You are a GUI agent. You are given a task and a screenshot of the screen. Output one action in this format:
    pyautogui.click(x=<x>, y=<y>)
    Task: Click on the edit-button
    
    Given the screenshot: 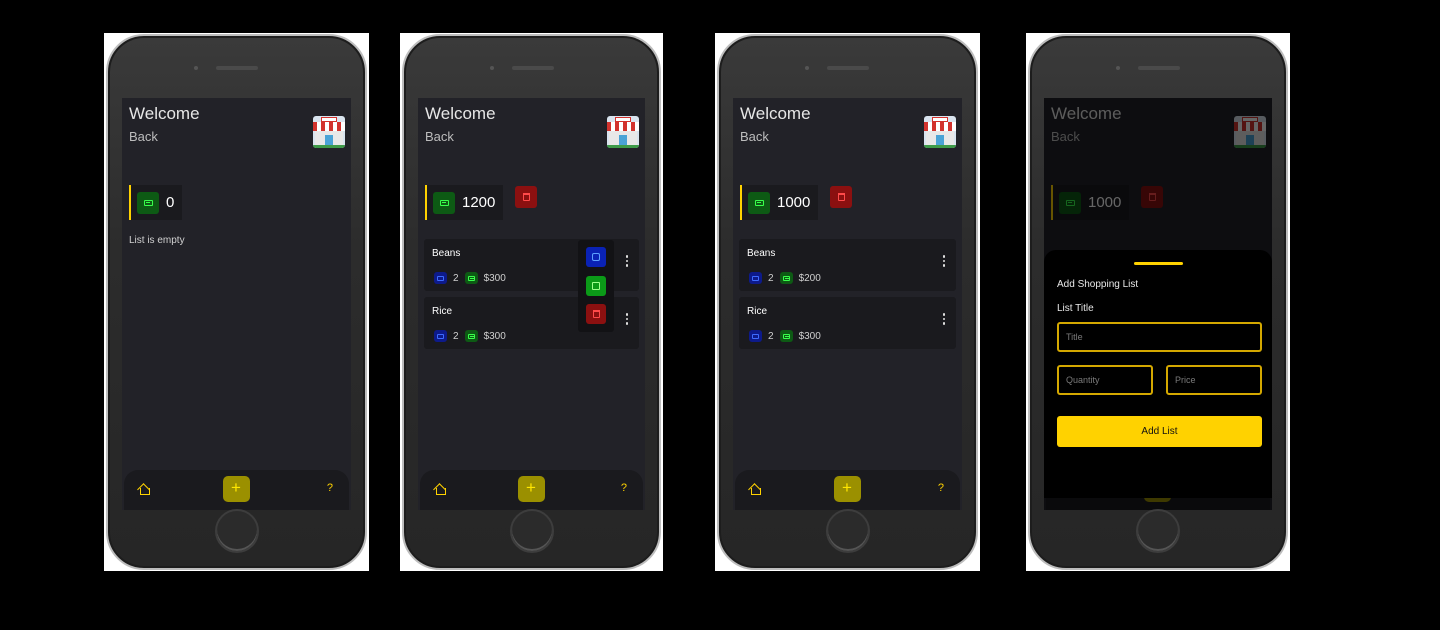 What is the action you would take?
    pyautogui.click(x=596, y=286)
    